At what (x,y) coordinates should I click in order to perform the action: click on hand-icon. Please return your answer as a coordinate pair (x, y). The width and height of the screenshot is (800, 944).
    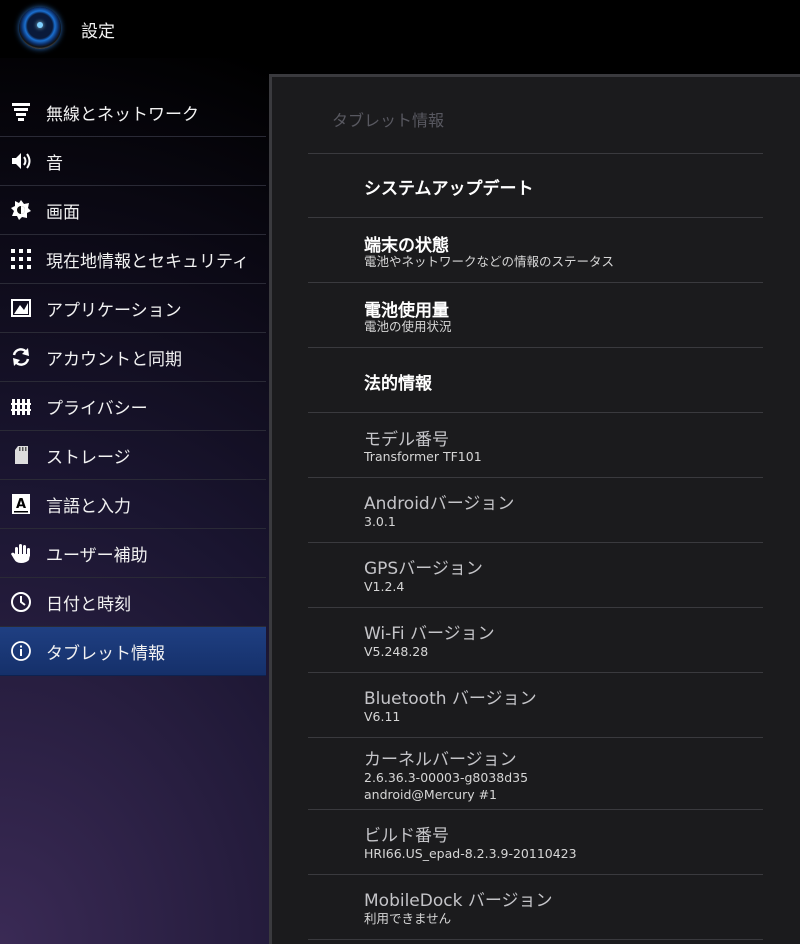
    Looking at the image, I should click on (21, 553).